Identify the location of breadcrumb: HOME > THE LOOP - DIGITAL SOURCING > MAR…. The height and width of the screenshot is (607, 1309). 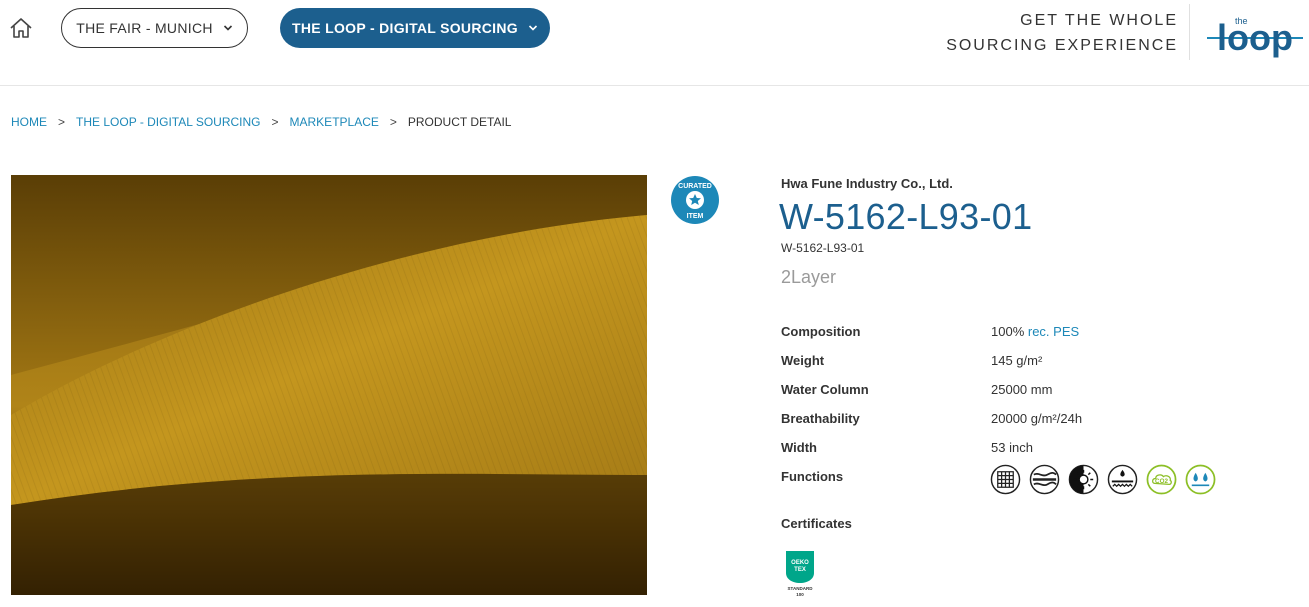
(261, 122).